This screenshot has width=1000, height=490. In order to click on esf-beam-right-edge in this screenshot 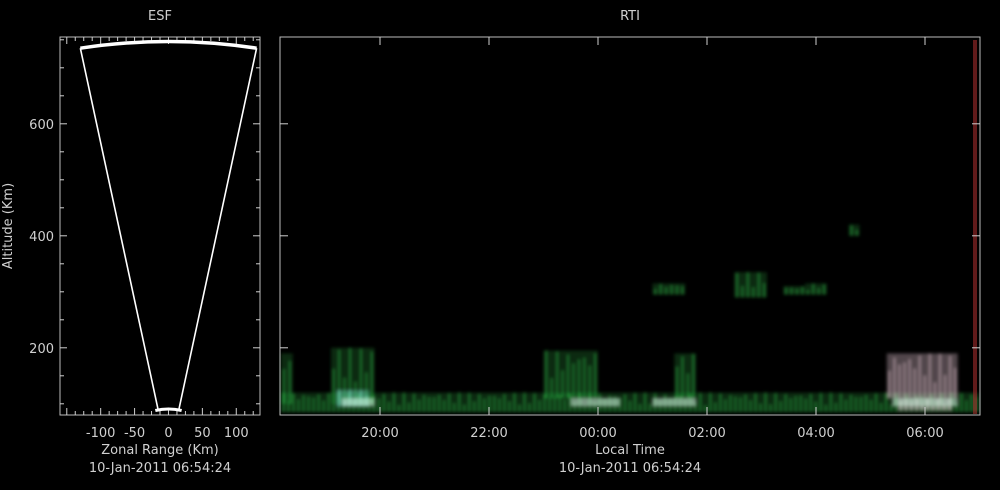, I will do `click(217, 229)`.